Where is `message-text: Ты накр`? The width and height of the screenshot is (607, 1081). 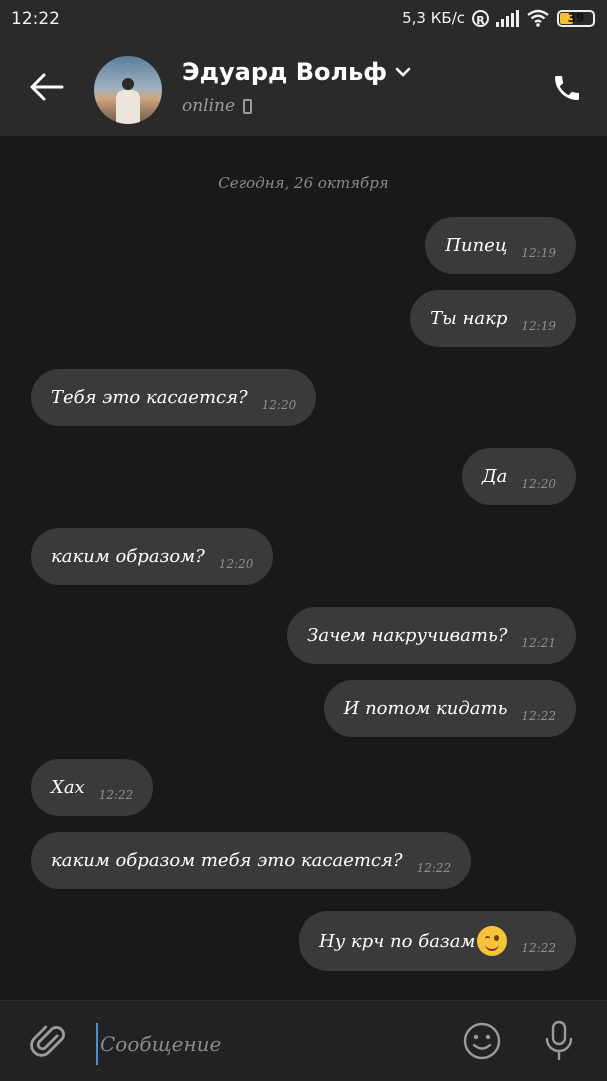
message-text: Ты накр is located at coordinates (469, 318).